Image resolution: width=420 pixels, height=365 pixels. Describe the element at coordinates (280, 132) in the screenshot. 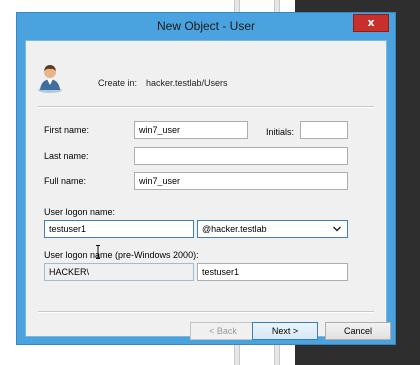

I see `initials-label: Initials:` at that location.